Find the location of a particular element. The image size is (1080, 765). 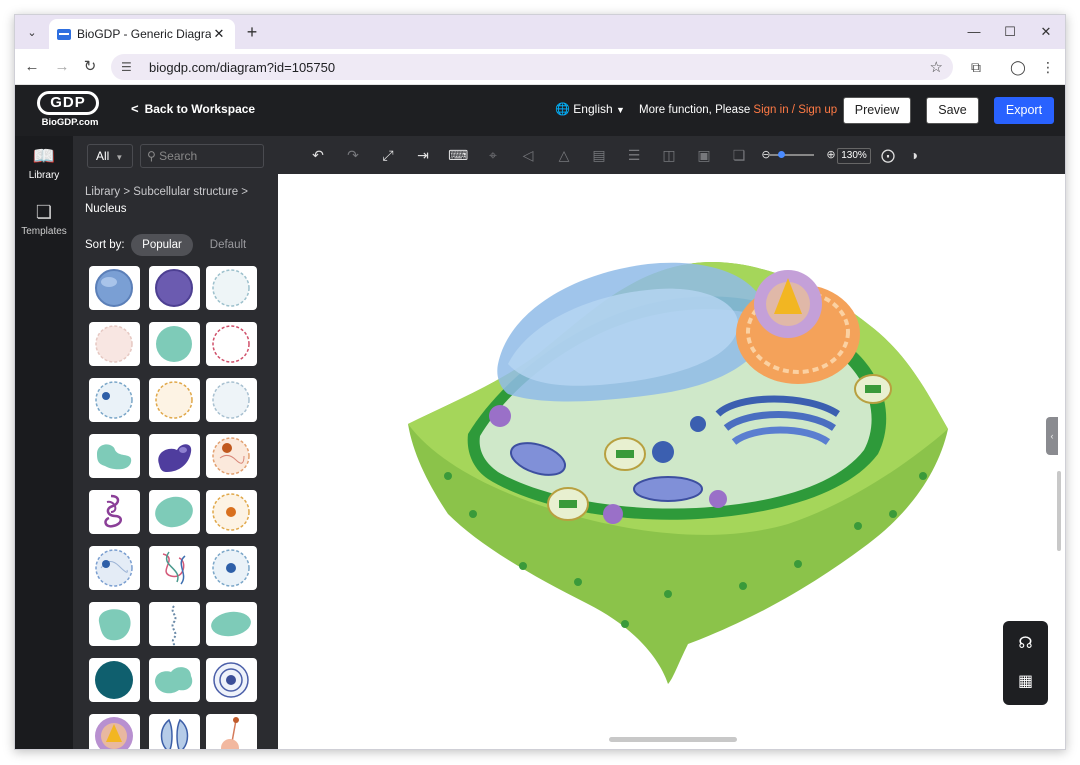

headset-support-icon: ☊ is located at coordinates (1025, 643).